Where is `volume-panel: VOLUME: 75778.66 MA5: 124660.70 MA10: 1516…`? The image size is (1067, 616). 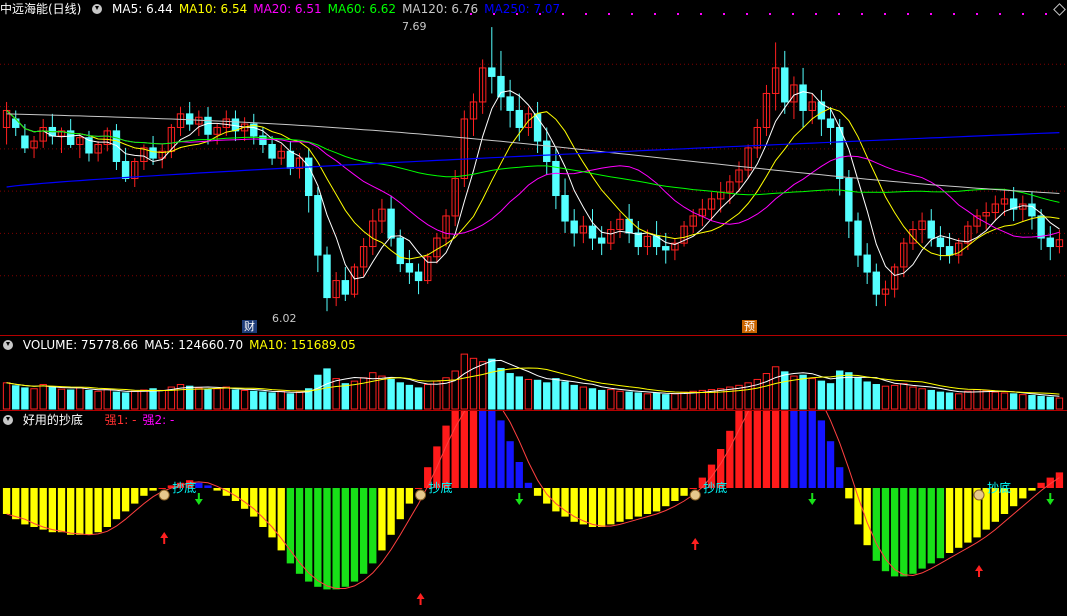
volume-panel: VOLUME: 75778.66 MA5: 124660.70 MA10: 1516… is located at coordinates (533, 373).